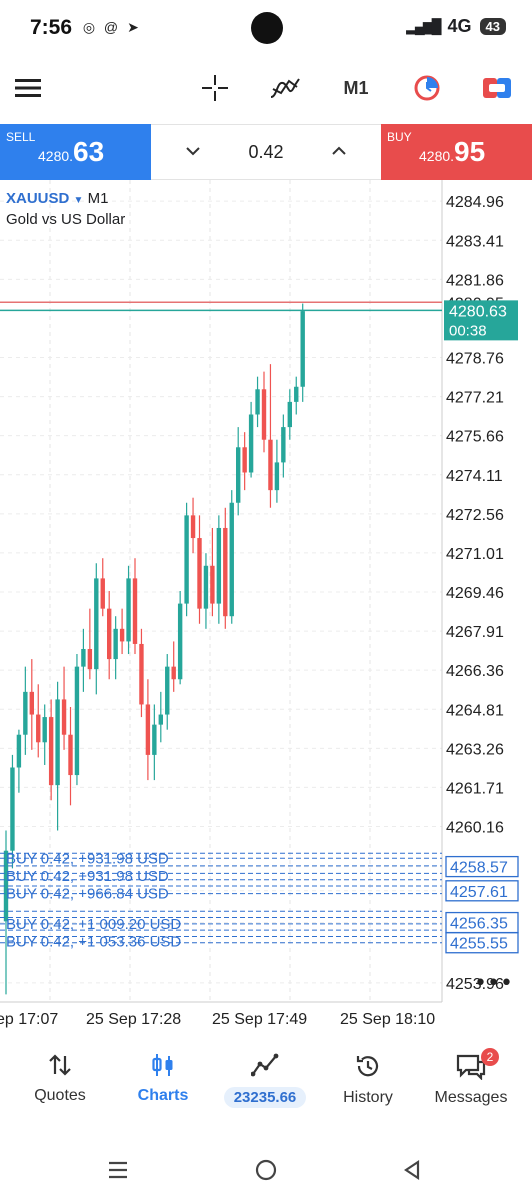 The height and width of the screenshot is (1200, 532). What do you see at coordinates (475, 202) in the screenshot?
I see `price-axis-label: 4284.96` at bounding box center [475, 202].